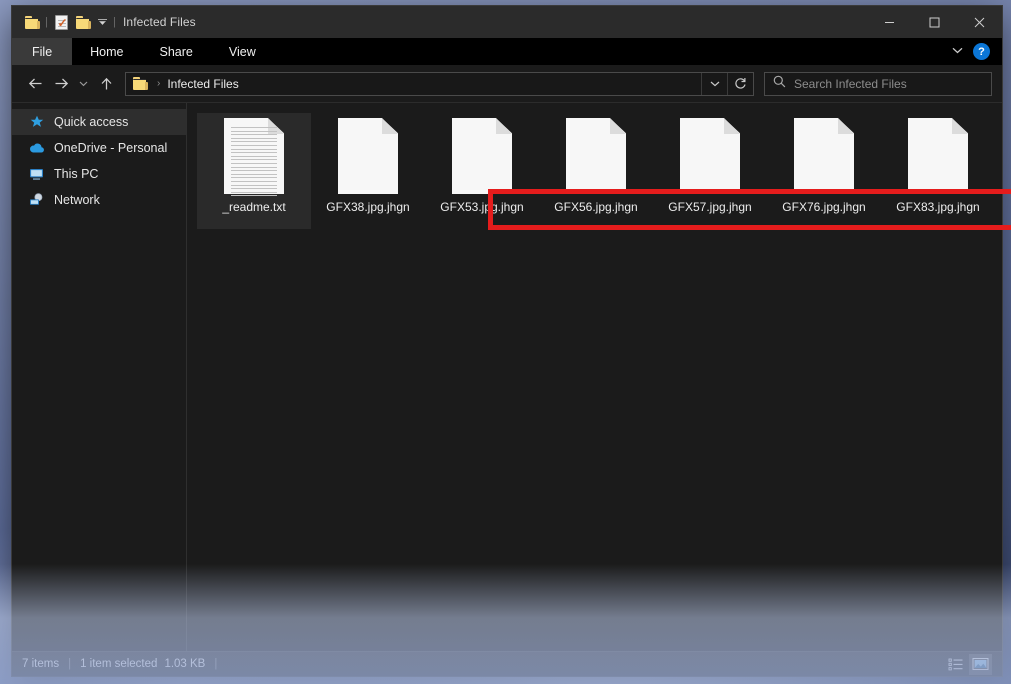  I want to click on maximize-button, so click(934, 22).